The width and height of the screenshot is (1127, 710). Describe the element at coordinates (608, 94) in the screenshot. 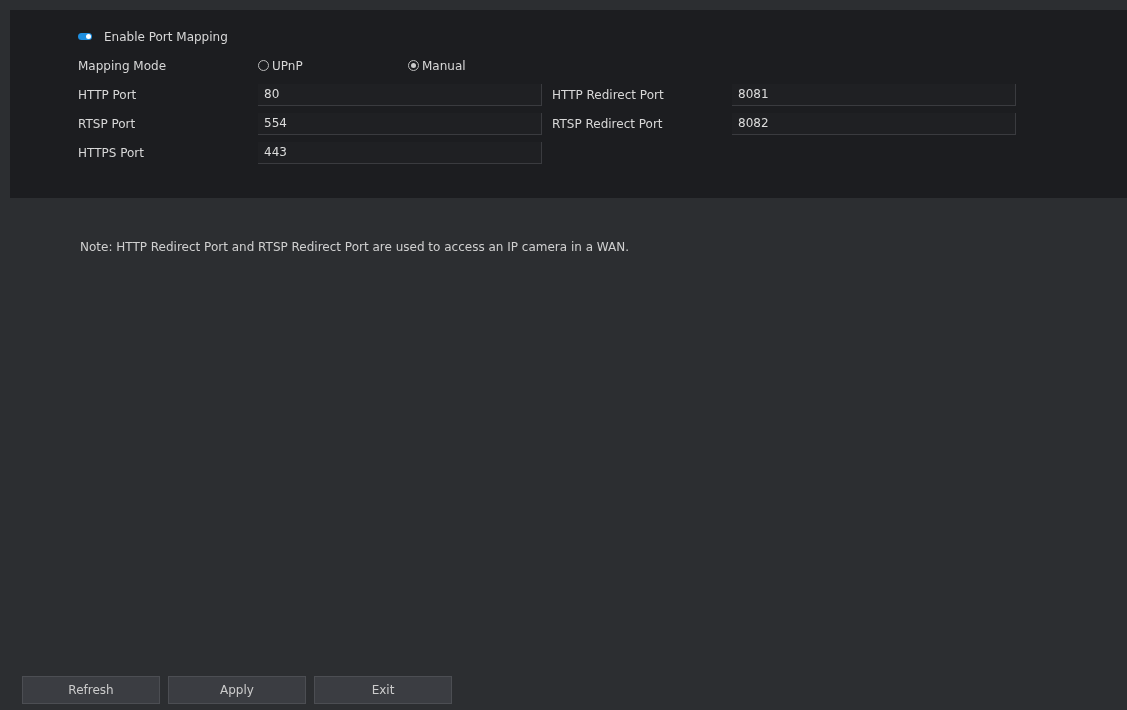

I see `field-label: HTTP Redirect Port` at that location.